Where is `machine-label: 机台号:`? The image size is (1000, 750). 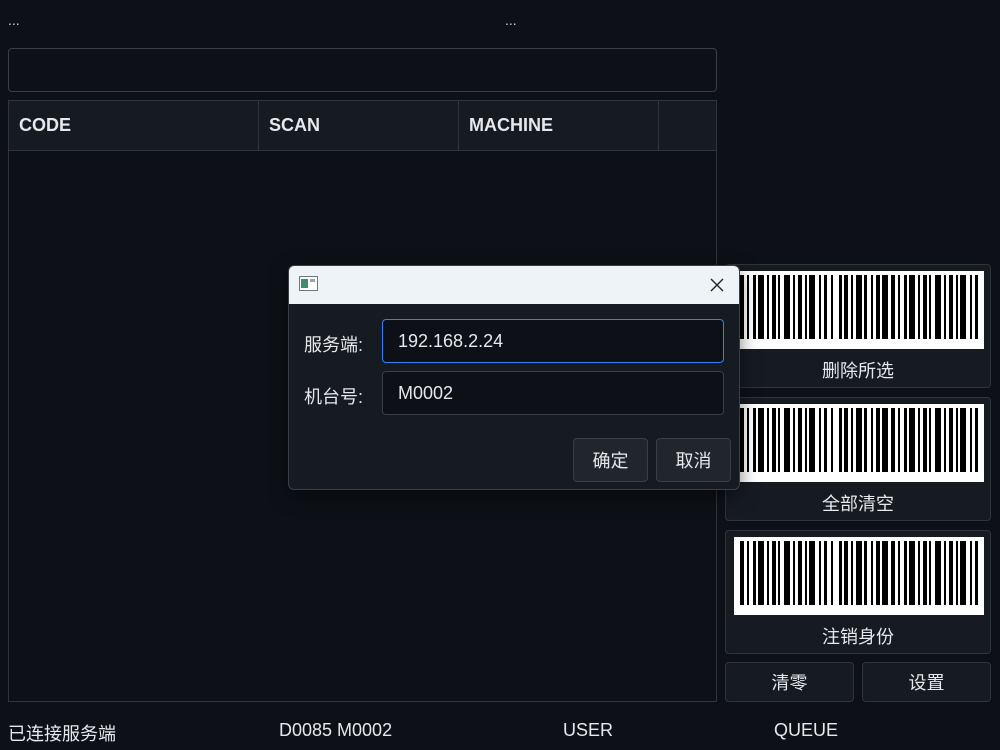
machine-label: 机台号: is located at coordinates (334, 397).